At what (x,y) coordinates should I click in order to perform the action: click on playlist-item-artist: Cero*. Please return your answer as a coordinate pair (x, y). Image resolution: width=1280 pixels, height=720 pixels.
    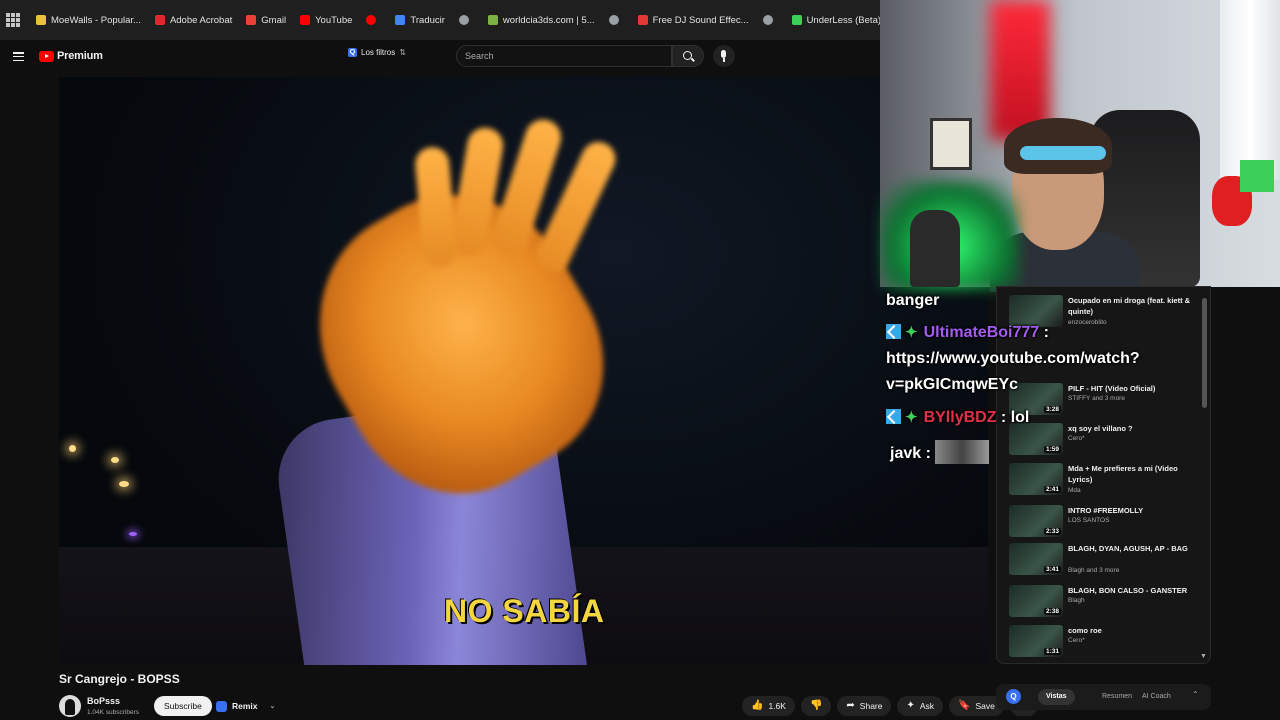
    Looking at the image, I should click on (1076, 438).